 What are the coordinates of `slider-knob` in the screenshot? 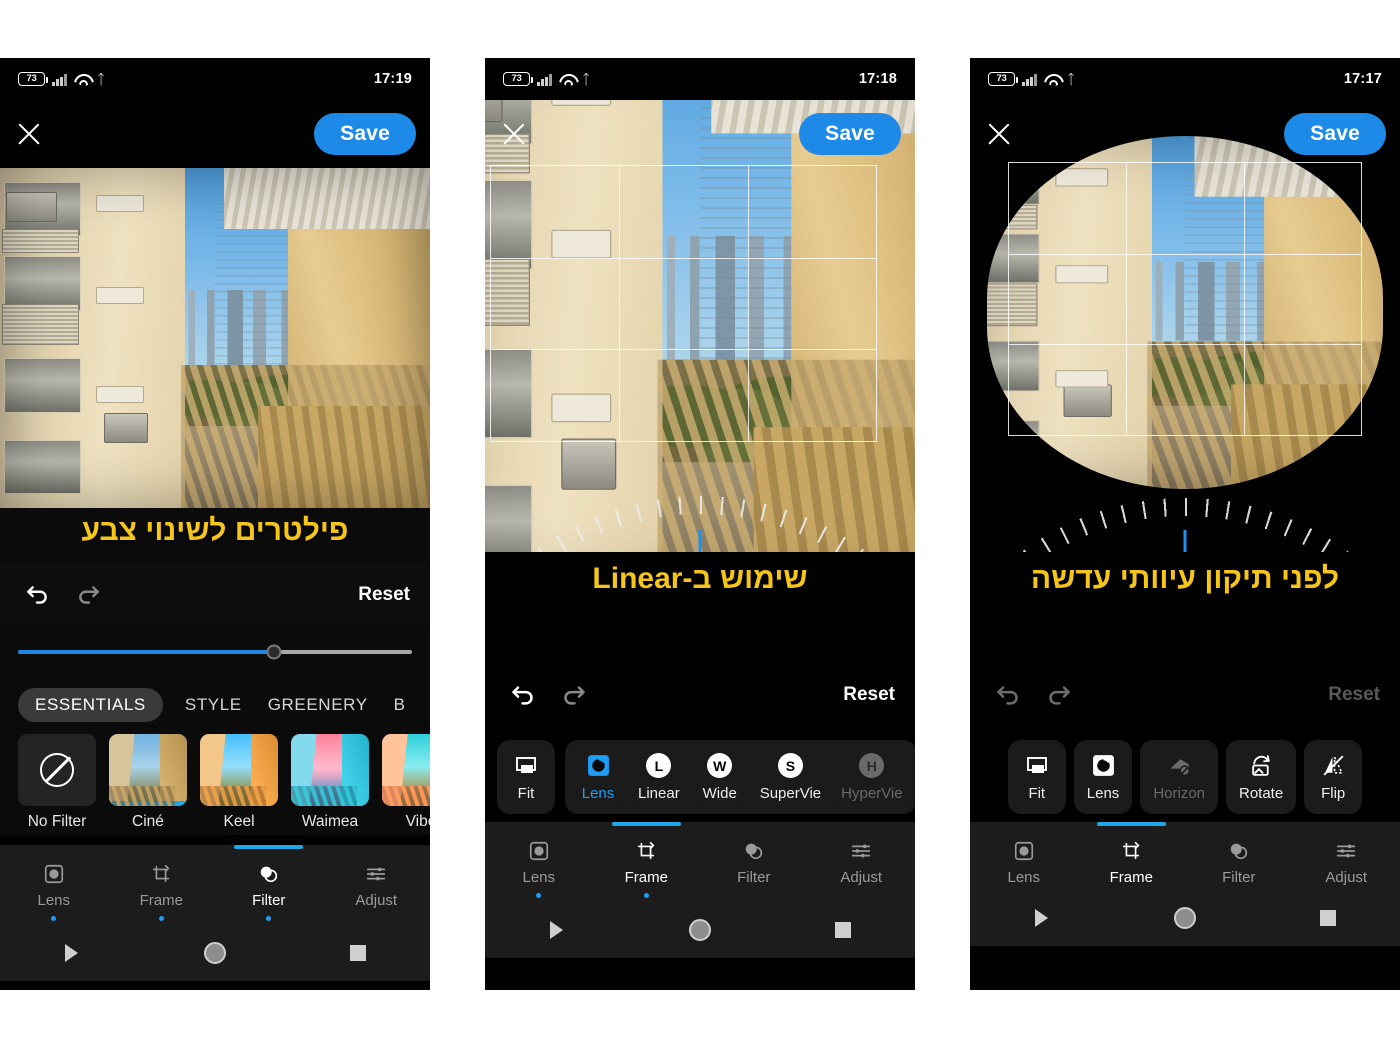 It's located at (274, 652).